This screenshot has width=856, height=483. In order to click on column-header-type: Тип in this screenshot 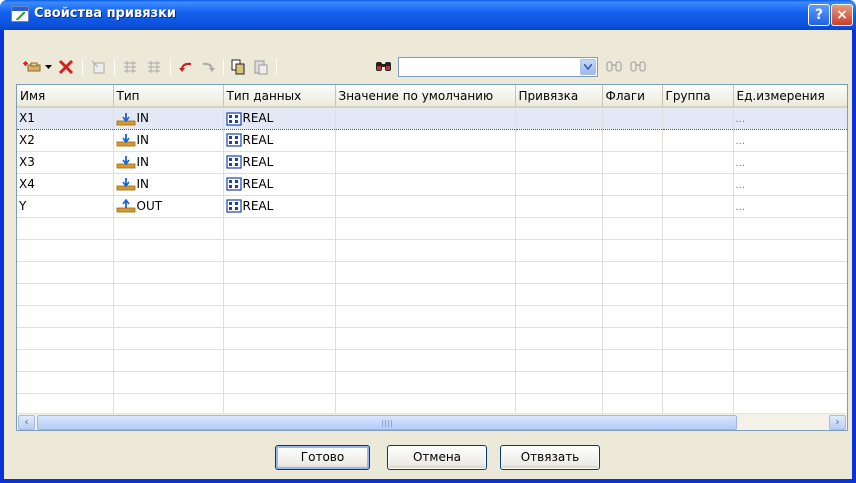, I will do `click(168, 96)`.